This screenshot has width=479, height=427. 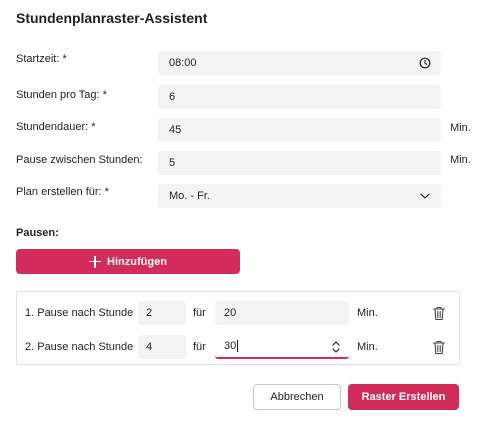 I want to click on create-grid-button: Raster Erstellen, so click(x=403, y=397).